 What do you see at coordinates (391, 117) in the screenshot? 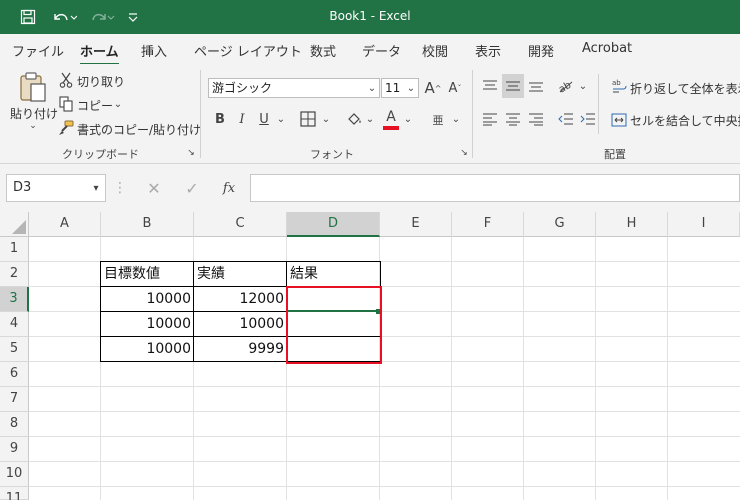
I see `font-color-icon: A` at bounding box center [391, 117].